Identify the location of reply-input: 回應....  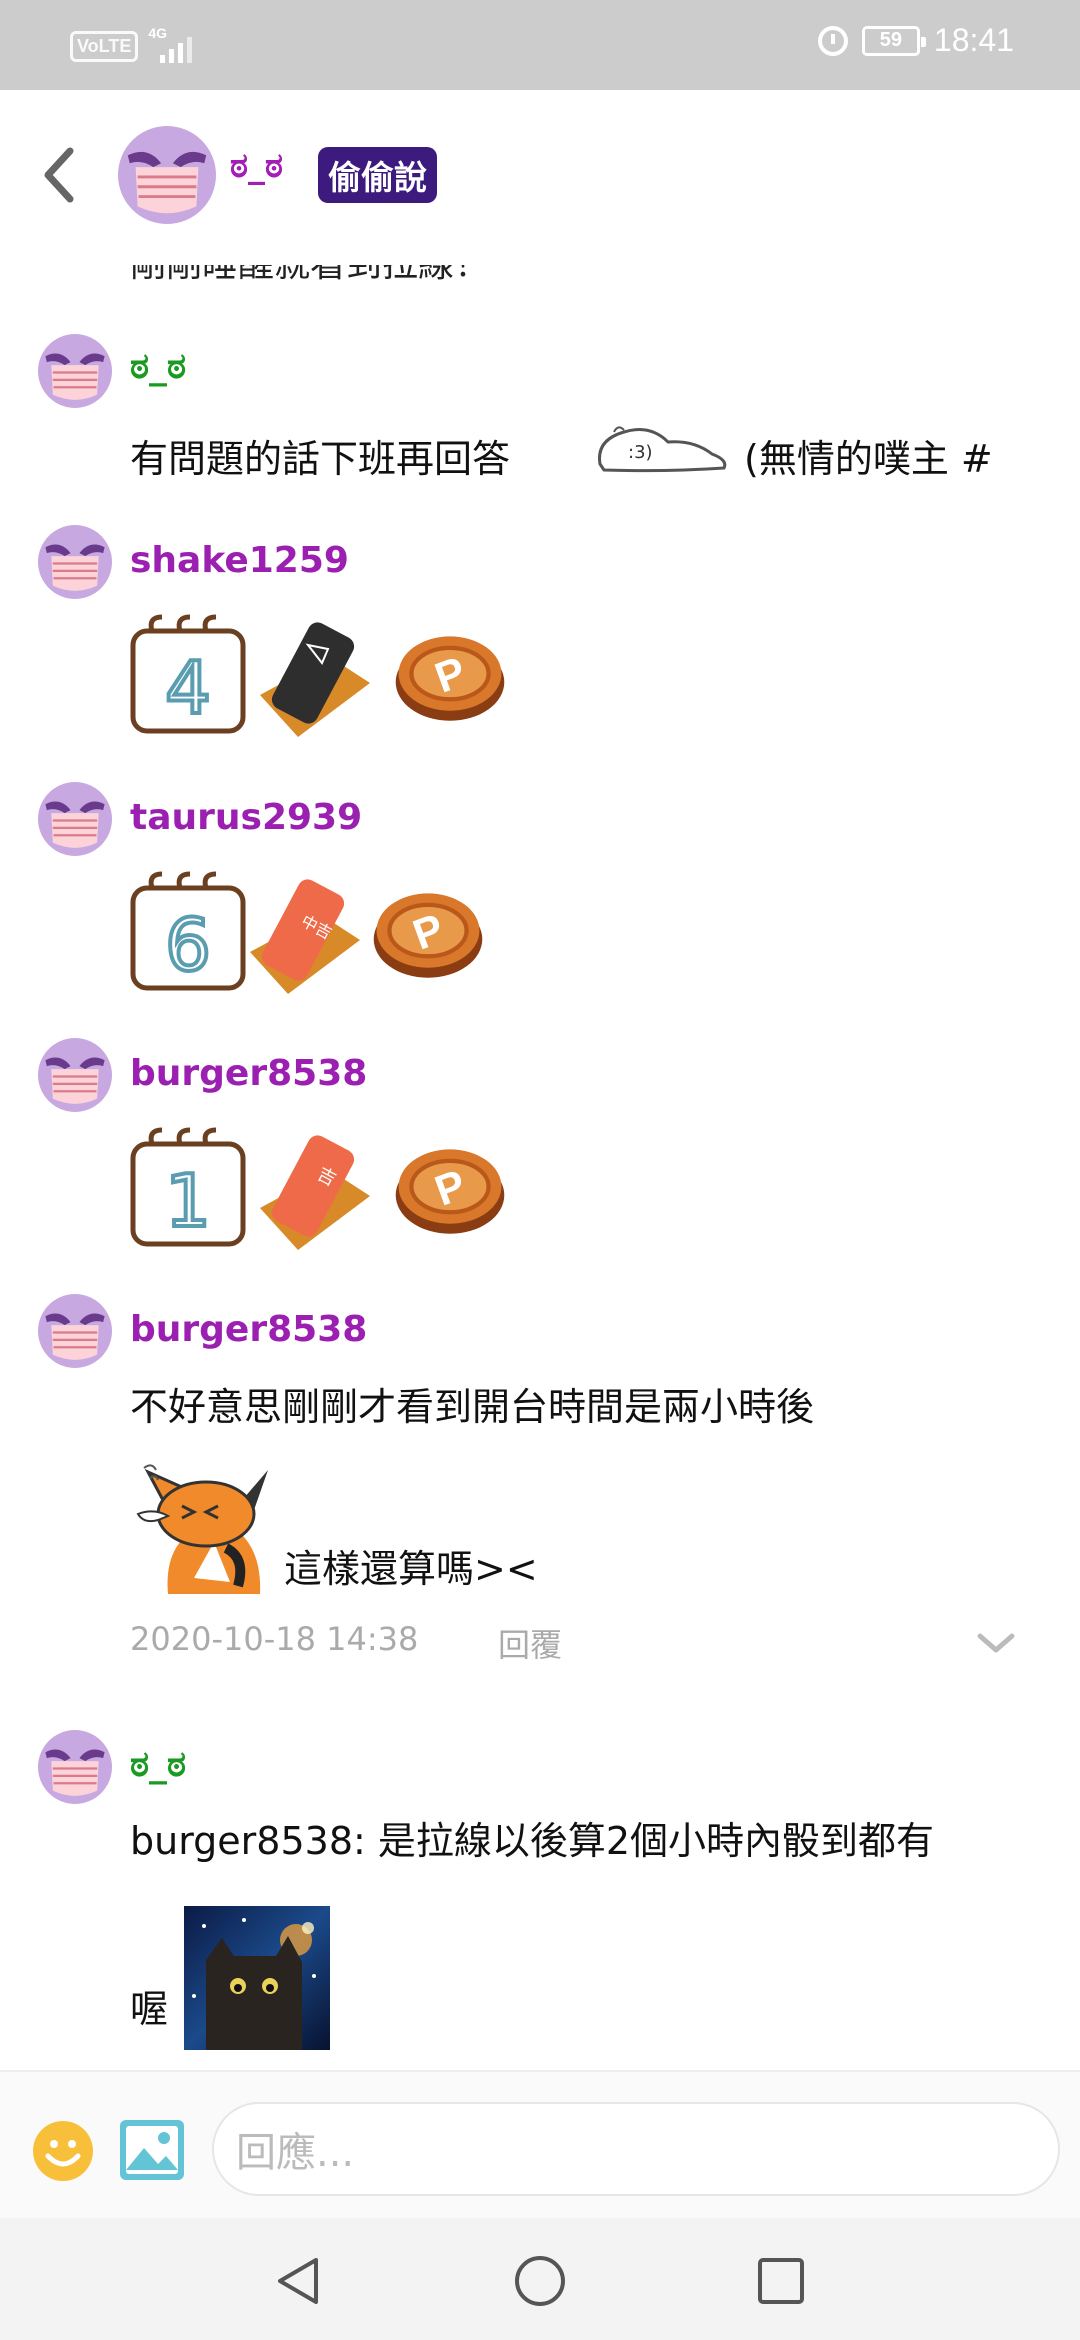
(636, 2149).